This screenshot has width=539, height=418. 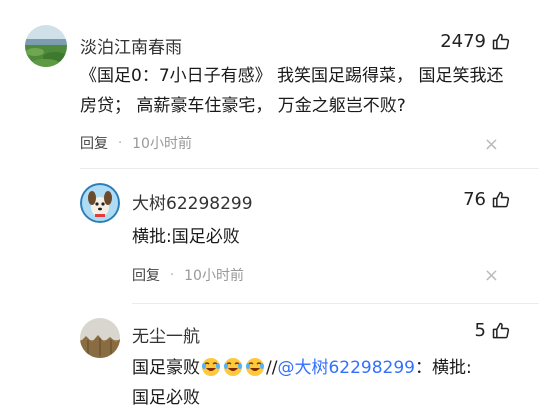 I want to click on mention-link: @大树62298299, so click(x=346, y=368).